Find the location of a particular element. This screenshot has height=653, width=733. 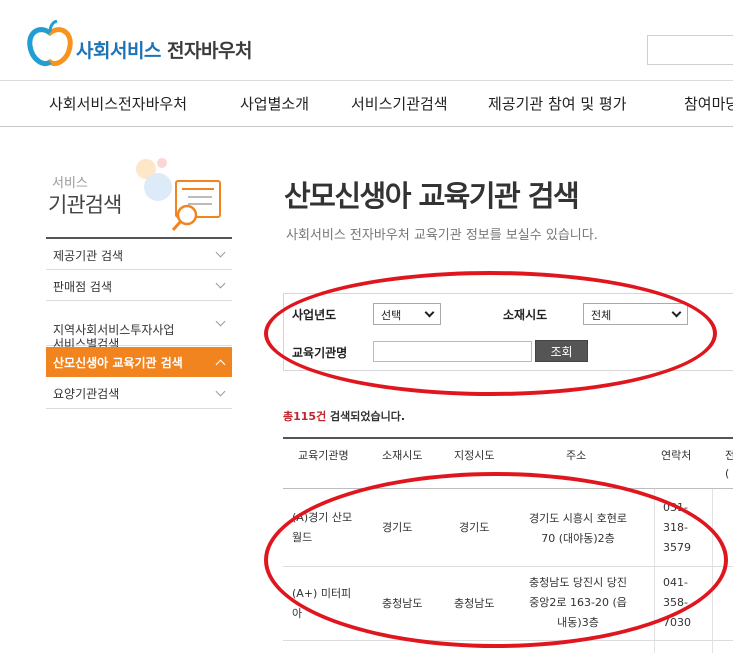

sidebar-item-label: 요양기관검색 is located at coordinates (86, 394).